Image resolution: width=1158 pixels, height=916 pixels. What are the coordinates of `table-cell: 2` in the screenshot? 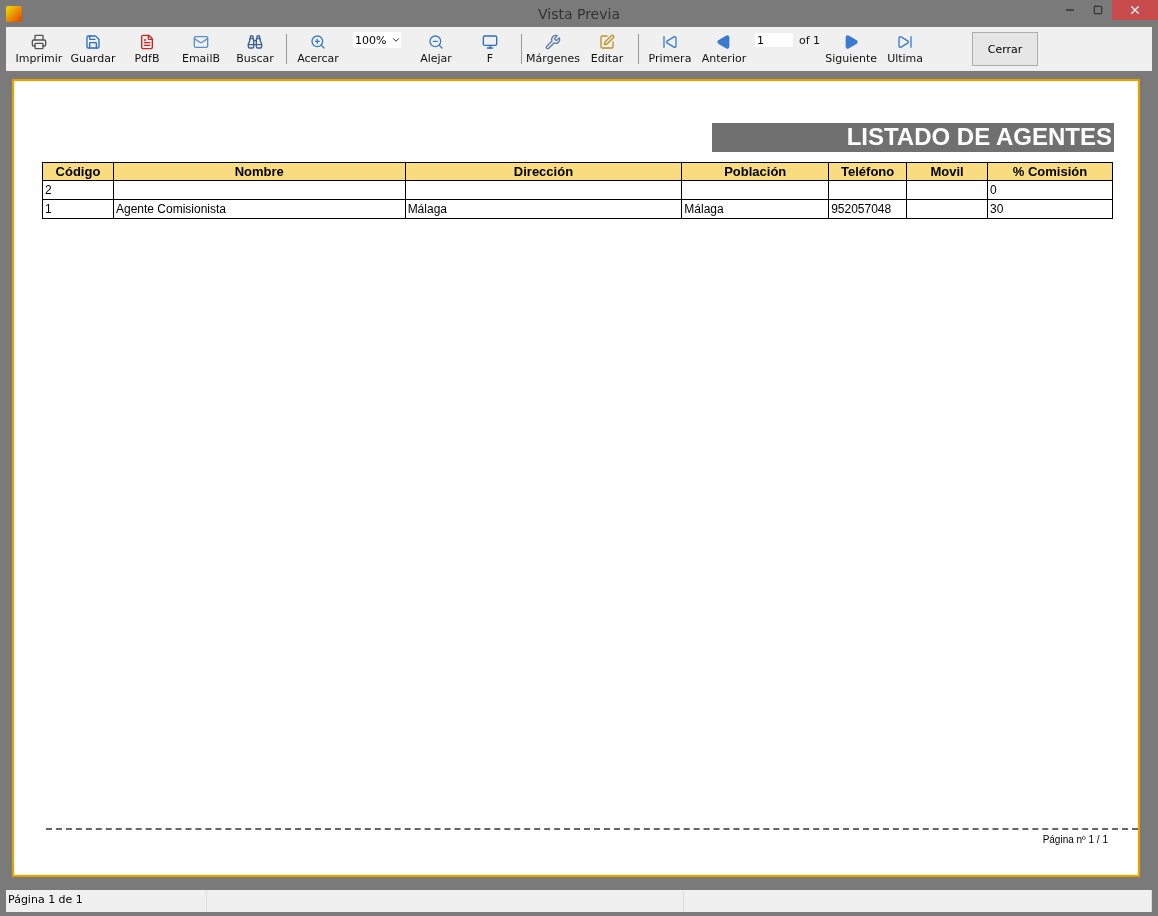 It's located at (78, 190).